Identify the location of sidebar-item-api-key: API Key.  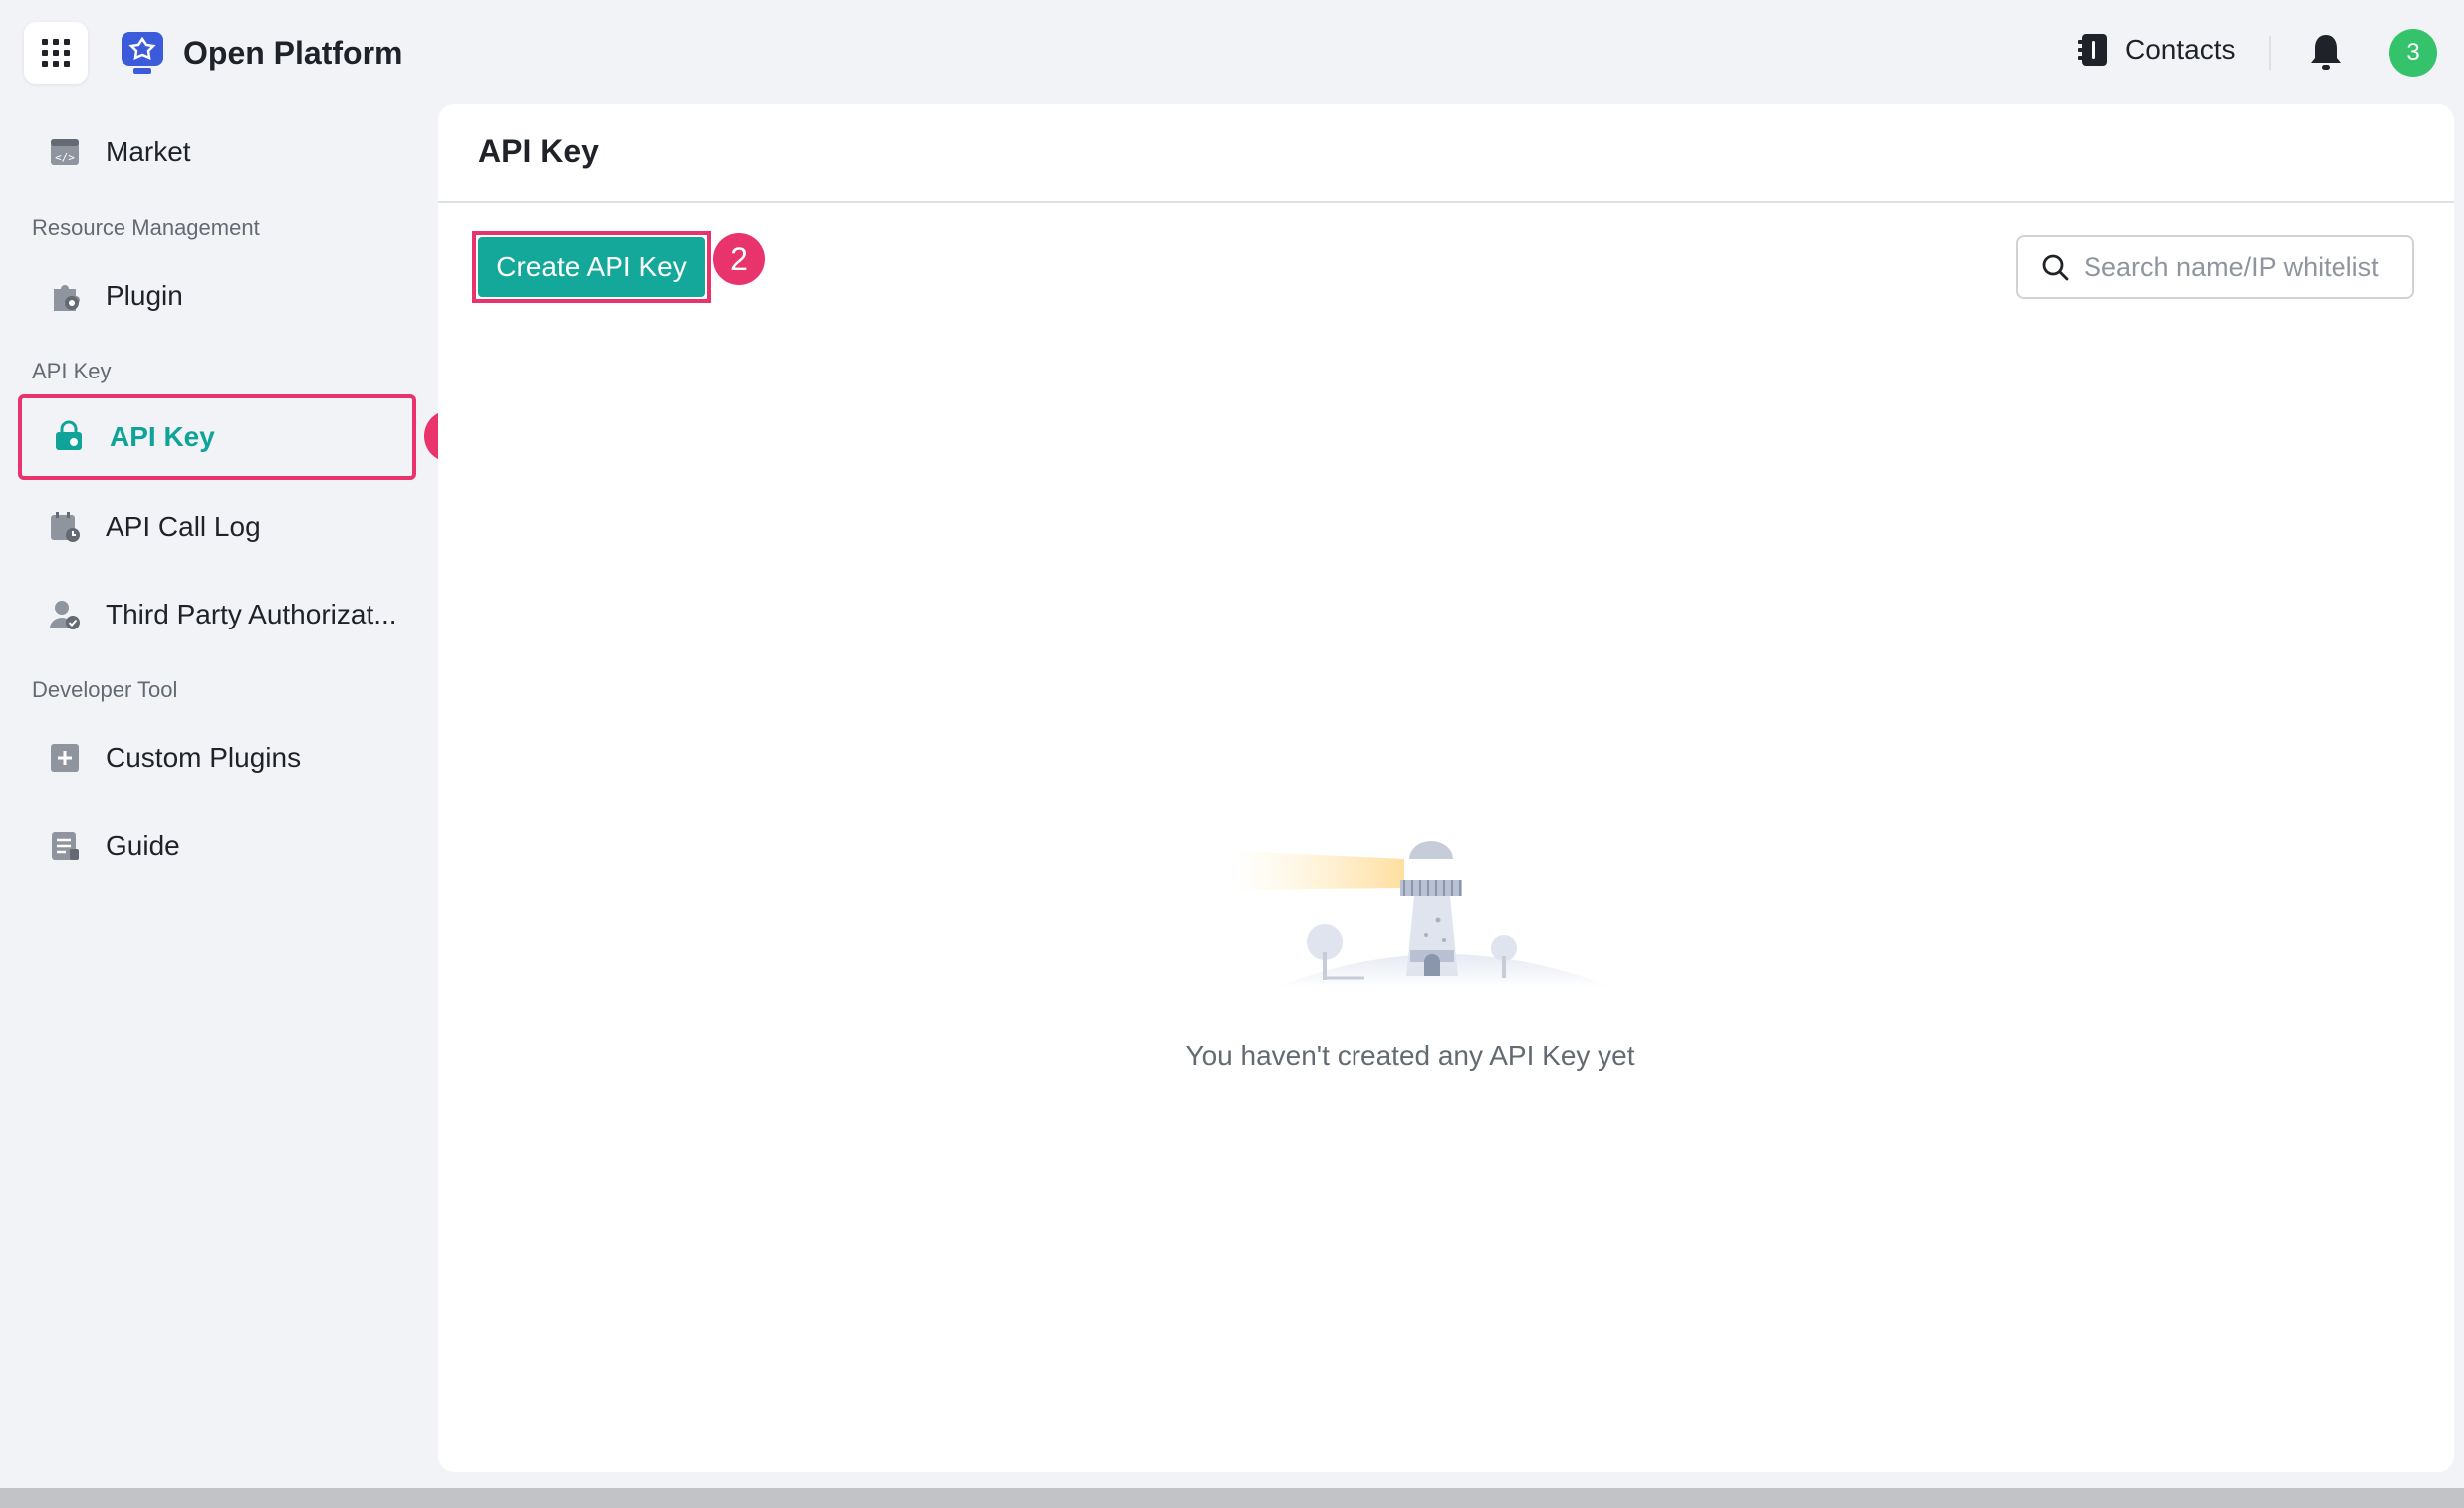
(217, 437).